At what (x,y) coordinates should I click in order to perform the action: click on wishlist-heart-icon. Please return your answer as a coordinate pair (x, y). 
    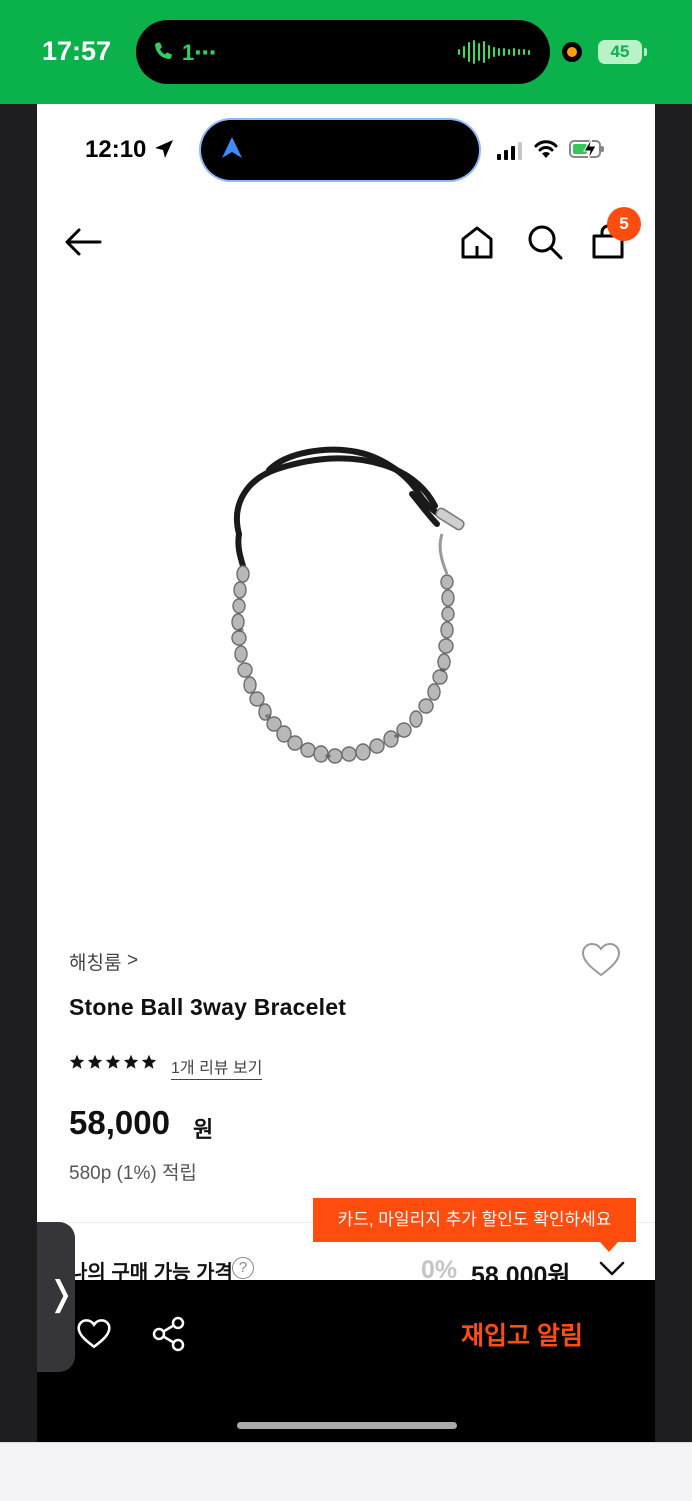
    Looking at the image, I should click on (601, 960).